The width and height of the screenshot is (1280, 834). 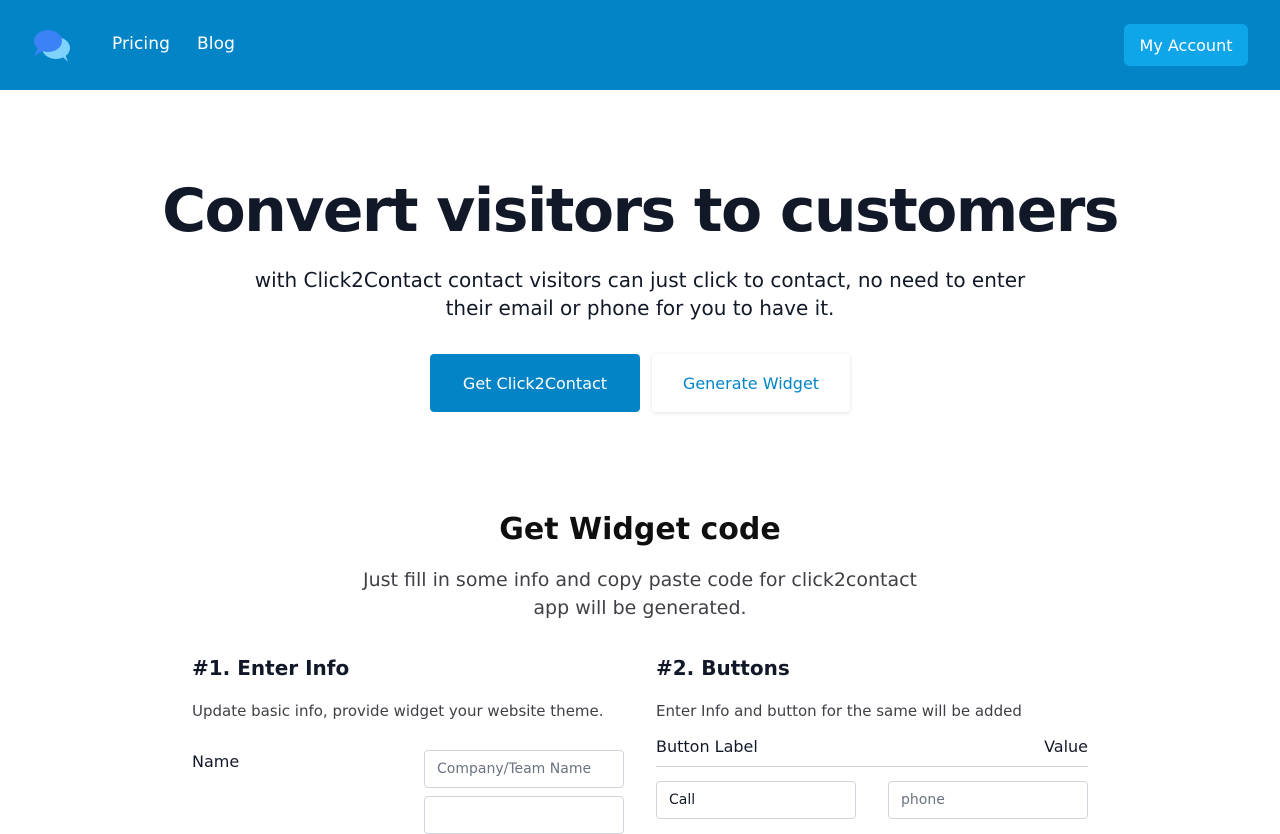 What do you see at coordinates (216, 44) in the screenshot?
I see `nav-link-blog: Blog` at bounding box center [216, 44].